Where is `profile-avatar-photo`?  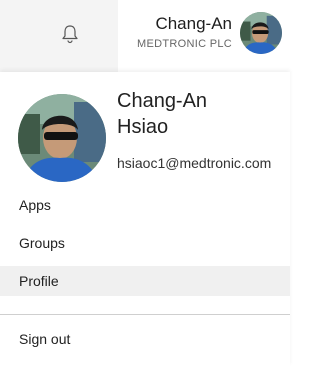 profile-avatar-photo is located at coordinates (62, 138).